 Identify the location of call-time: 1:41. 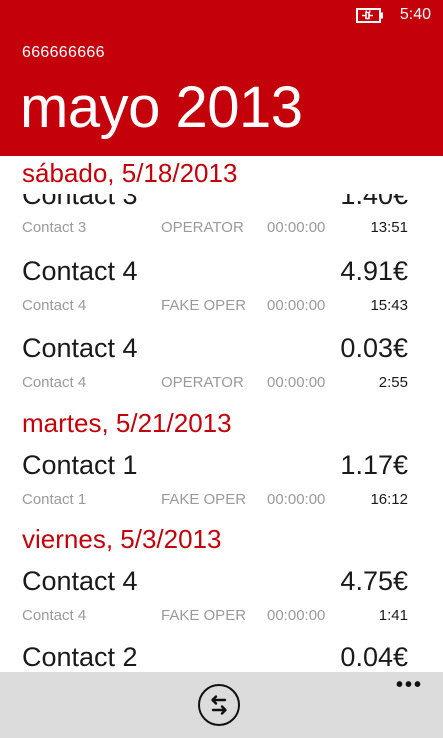
(393, 615).